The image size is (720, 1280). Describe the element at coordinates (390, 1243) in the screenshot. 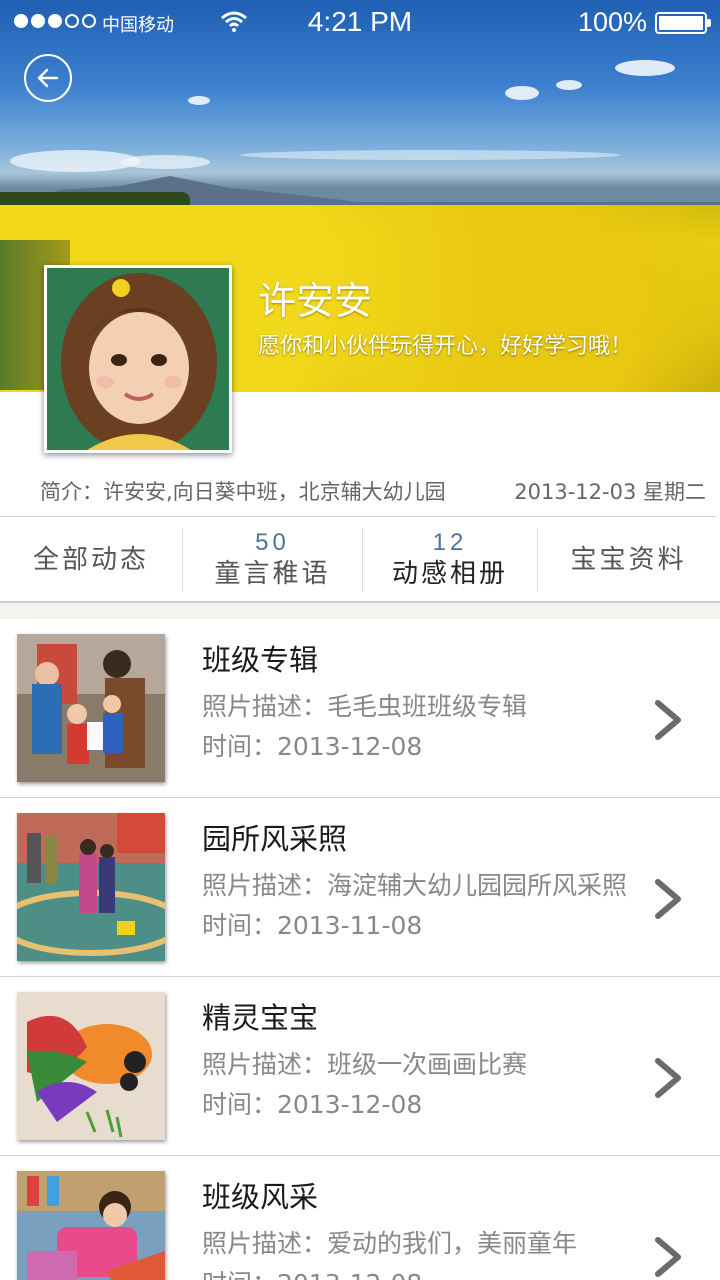

I see `album-description: 照片描述：爱动的我们，美丽童年` at that location.